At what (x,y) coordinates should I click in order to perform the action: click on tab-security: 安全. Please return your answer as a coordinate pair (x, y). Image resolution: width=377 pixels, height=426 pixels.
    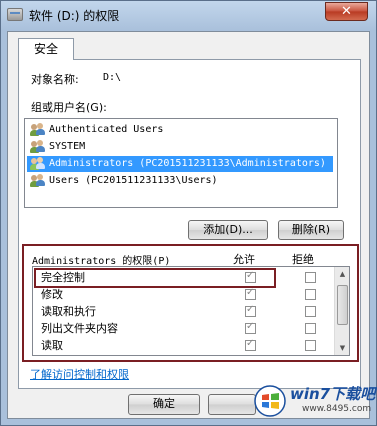
    Looking at the image, I should click on (46, 49).